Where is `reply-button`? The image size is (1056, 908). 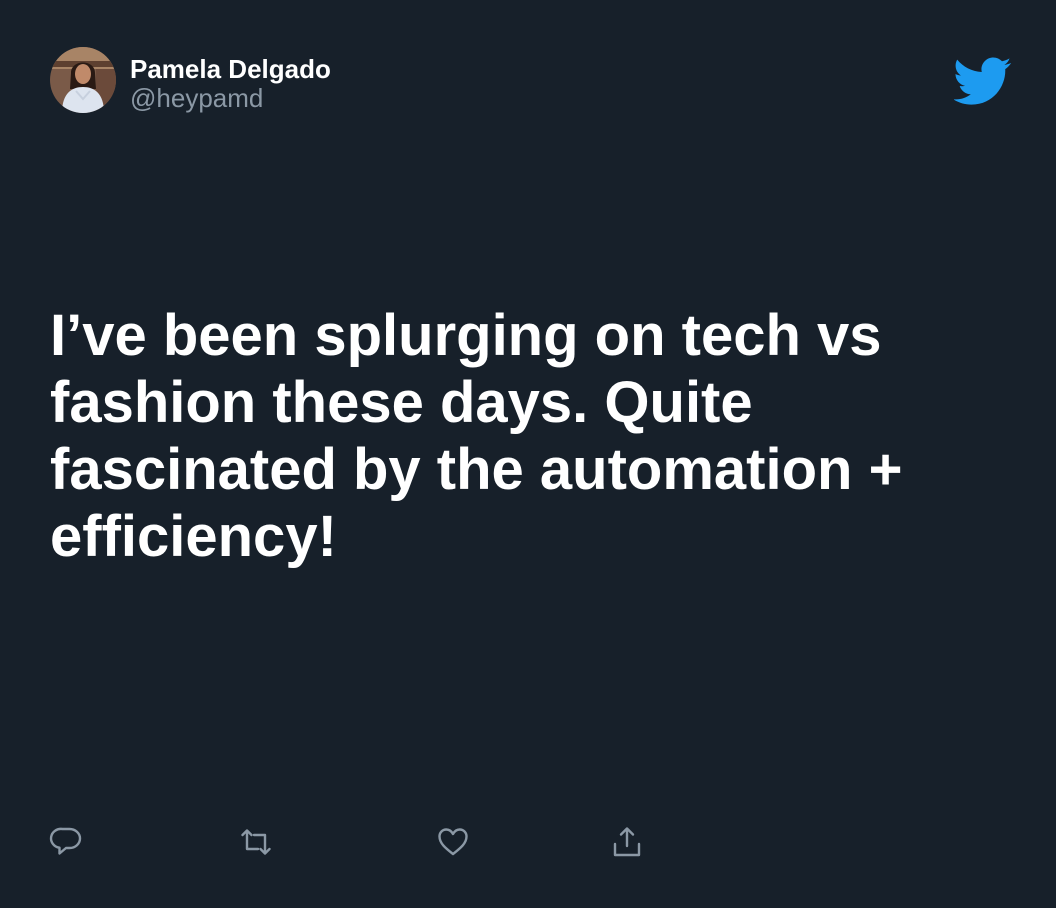 reply-button is located at coordinates (66, 842).